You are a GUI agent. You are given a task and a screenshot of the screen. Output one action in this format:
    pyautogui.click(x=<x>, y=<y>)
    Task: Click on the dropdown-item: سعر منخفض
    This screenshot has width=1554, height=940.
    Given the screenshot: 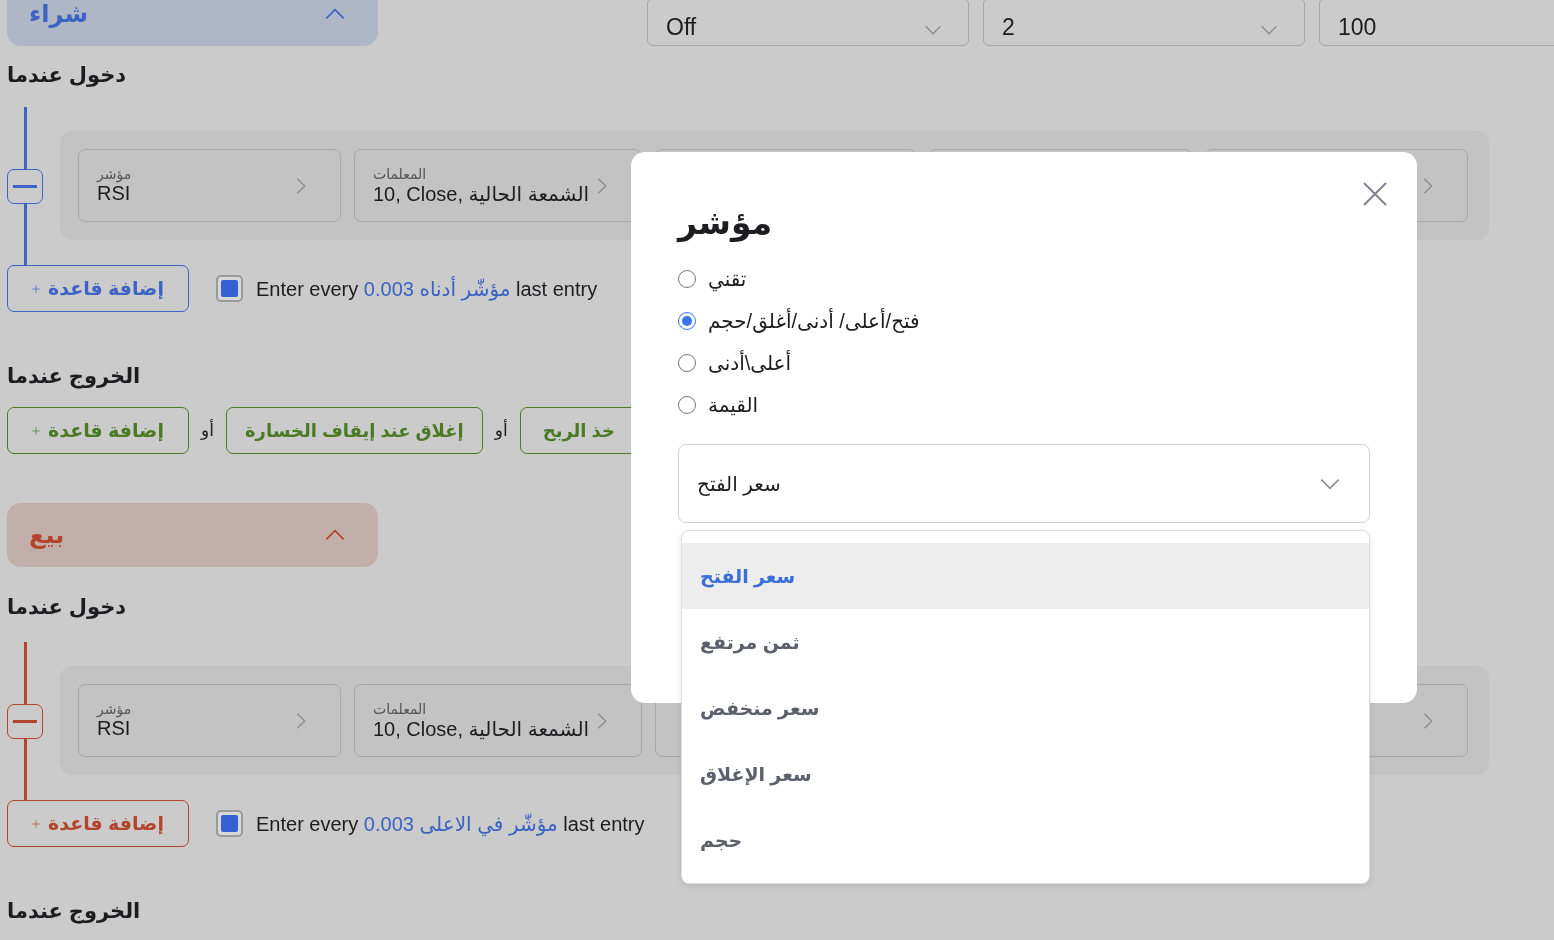 What is the action you would take?
    pyautogui.click(x=1025, y=708)
    